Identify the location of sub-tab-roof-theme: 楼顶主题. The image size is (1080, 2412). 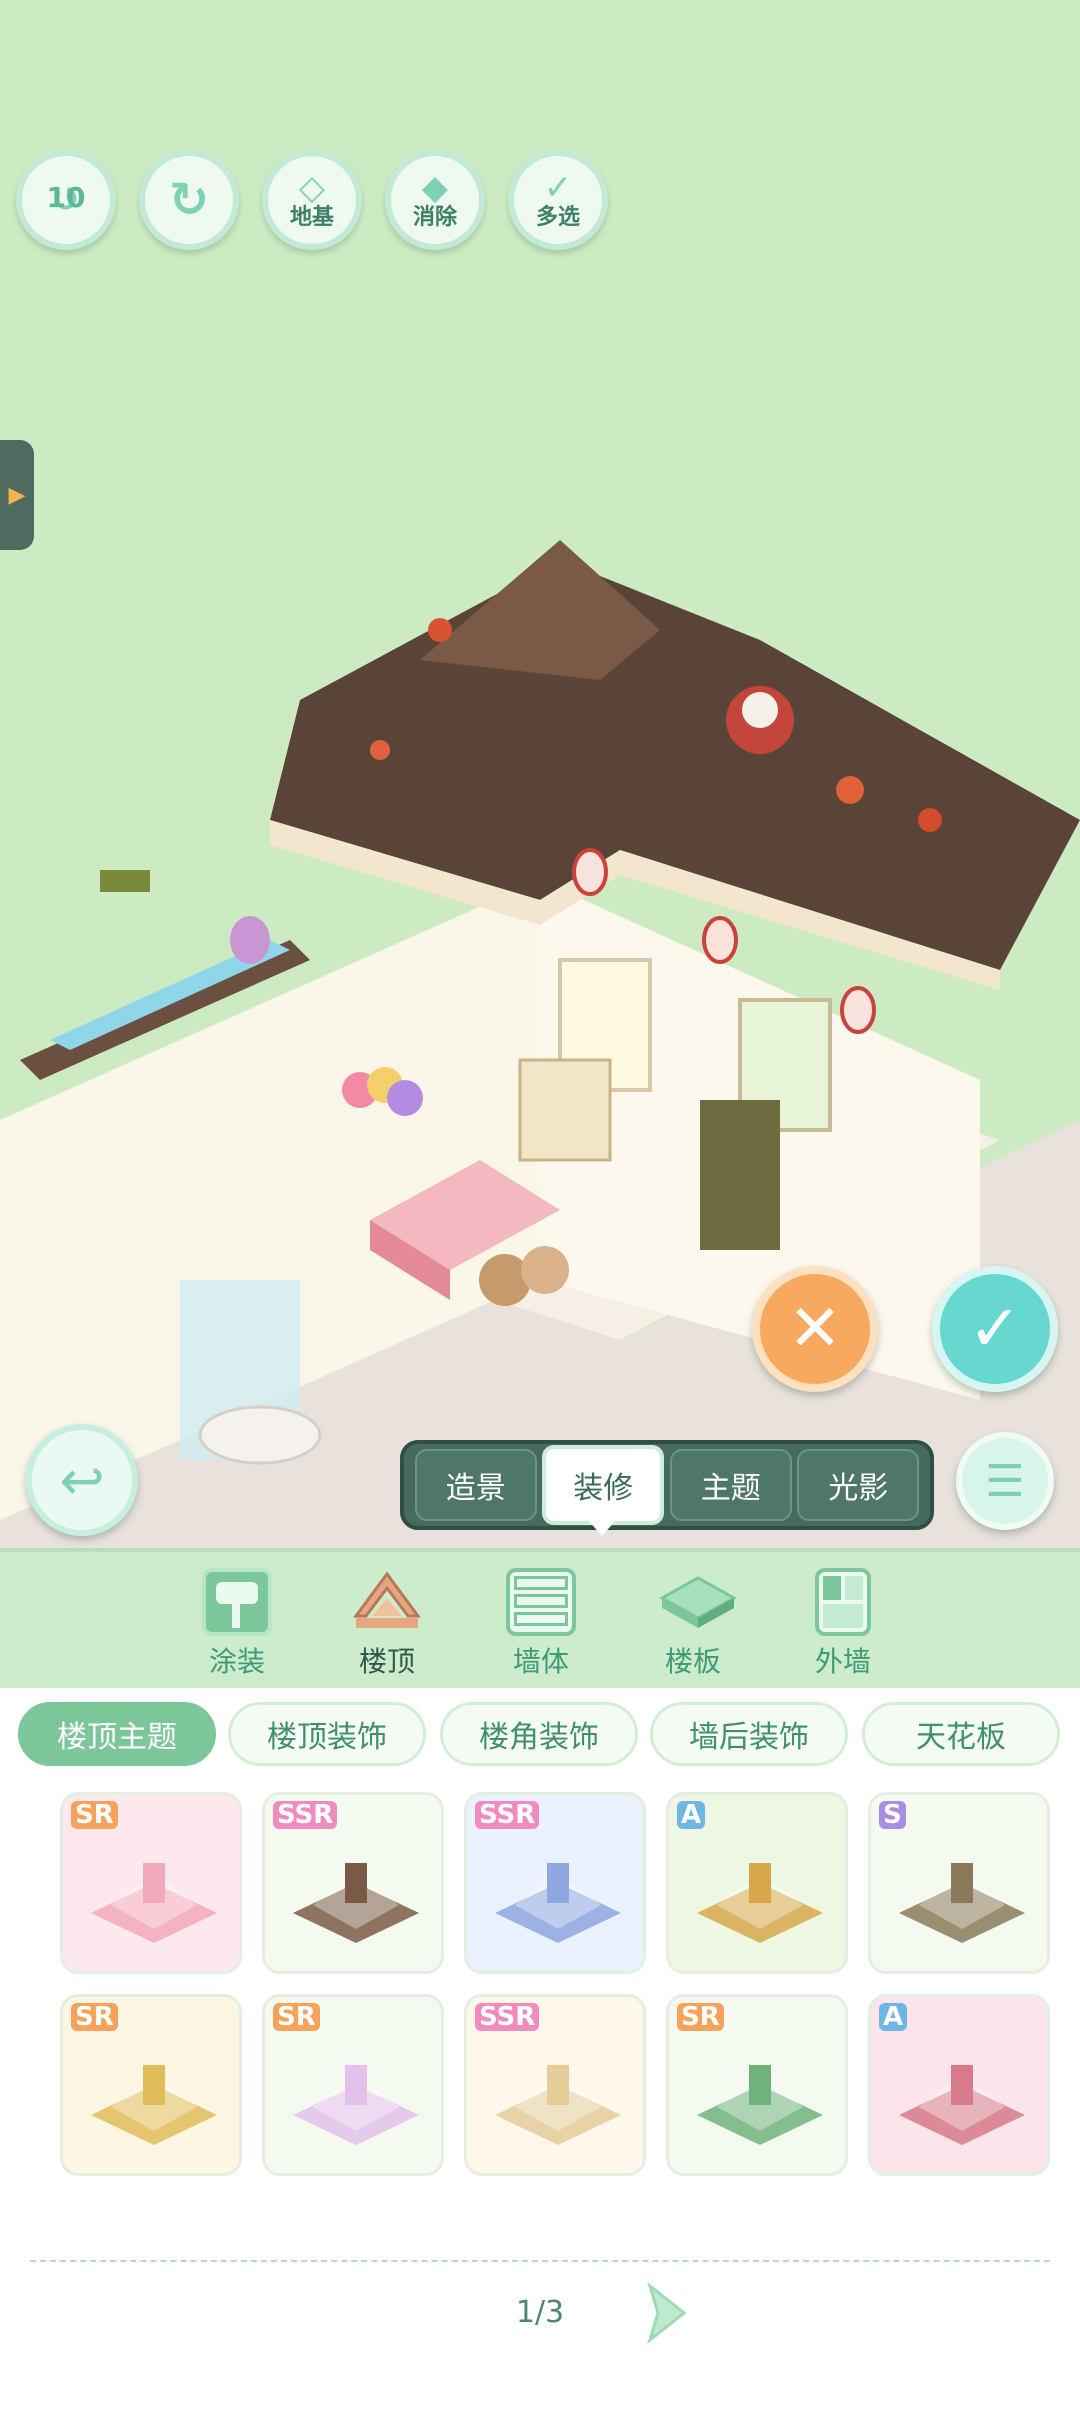
(117, 1734).